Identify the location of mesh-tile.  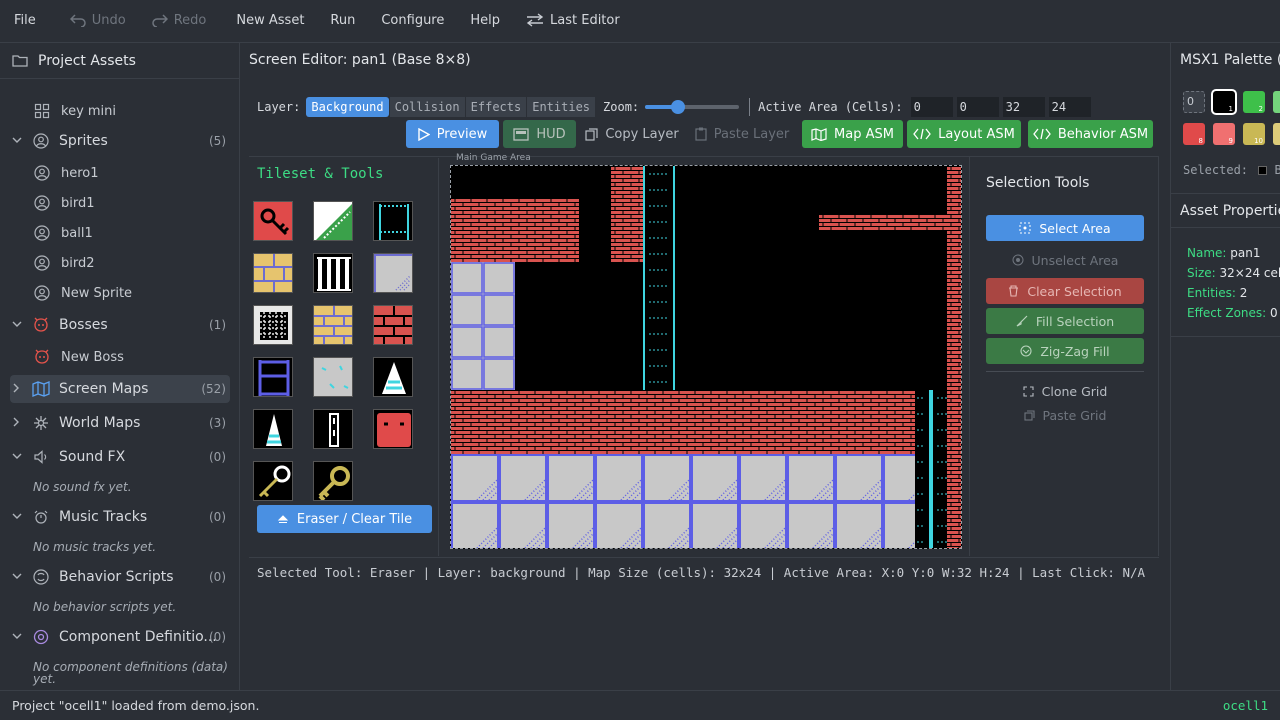
(273, 325).